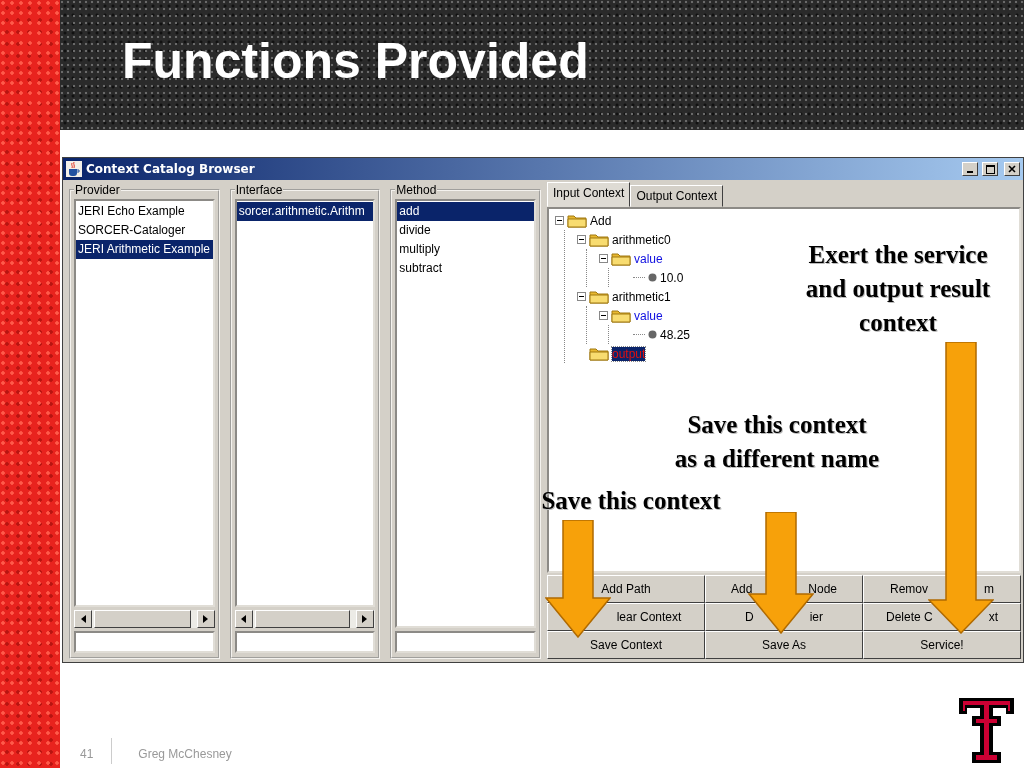  I want to click on list-item: JERI Arithmetic Example, so click(144, 249).